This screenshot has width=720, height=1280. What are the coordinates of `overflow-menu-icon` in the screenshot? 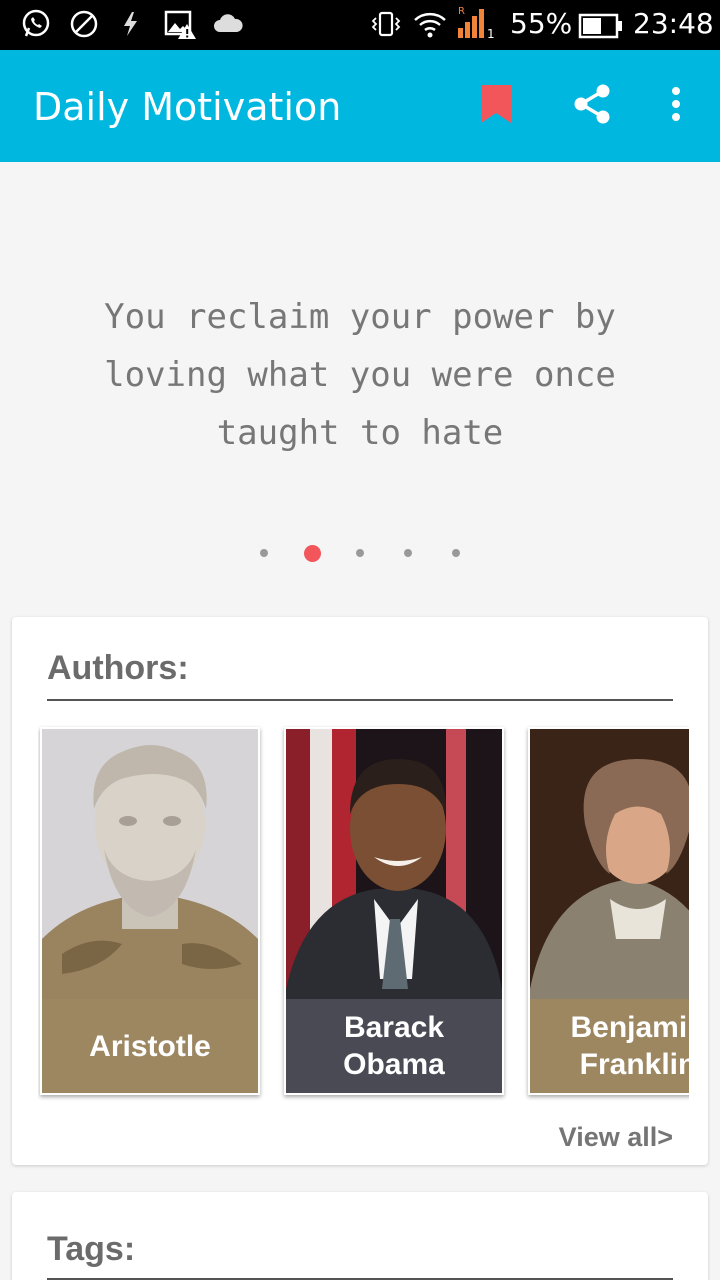 It's located at (676, 106).